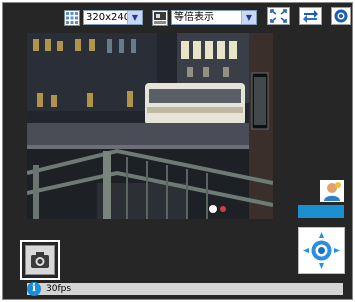 This screenshot has width=355, height=302. What do you see at coordinates (194, 17) in the screenshot?
I see `display-mode-value: 等倍表示` at bounding box center [194, 17].